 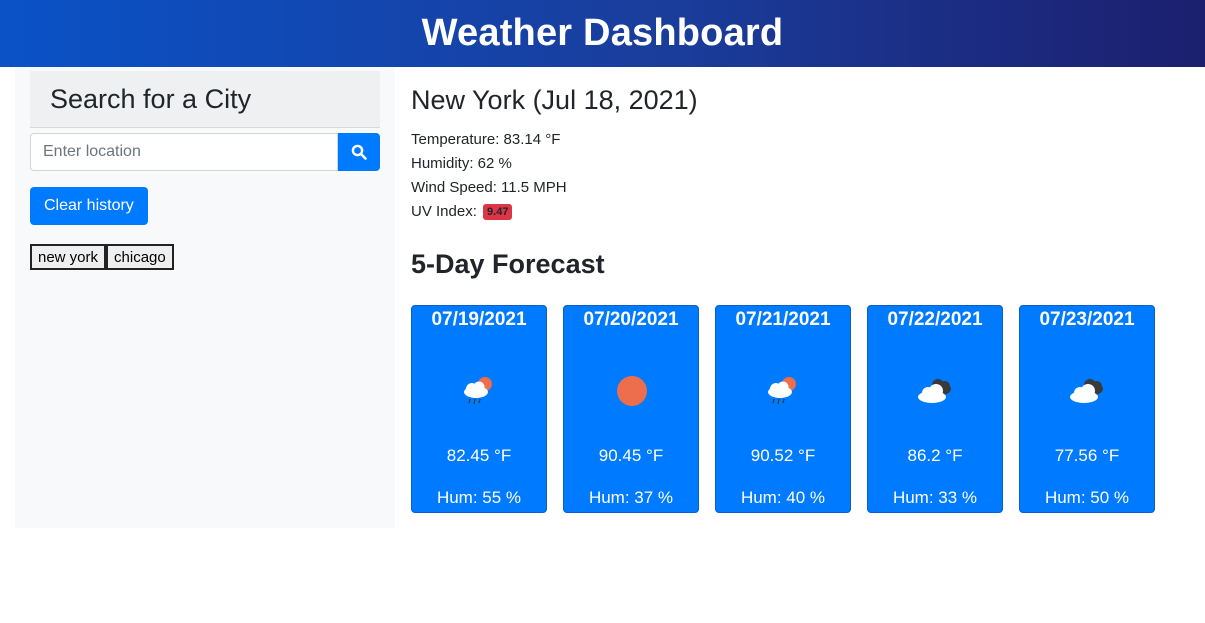 I want to click on search-icon, so click(x=359, y=152).